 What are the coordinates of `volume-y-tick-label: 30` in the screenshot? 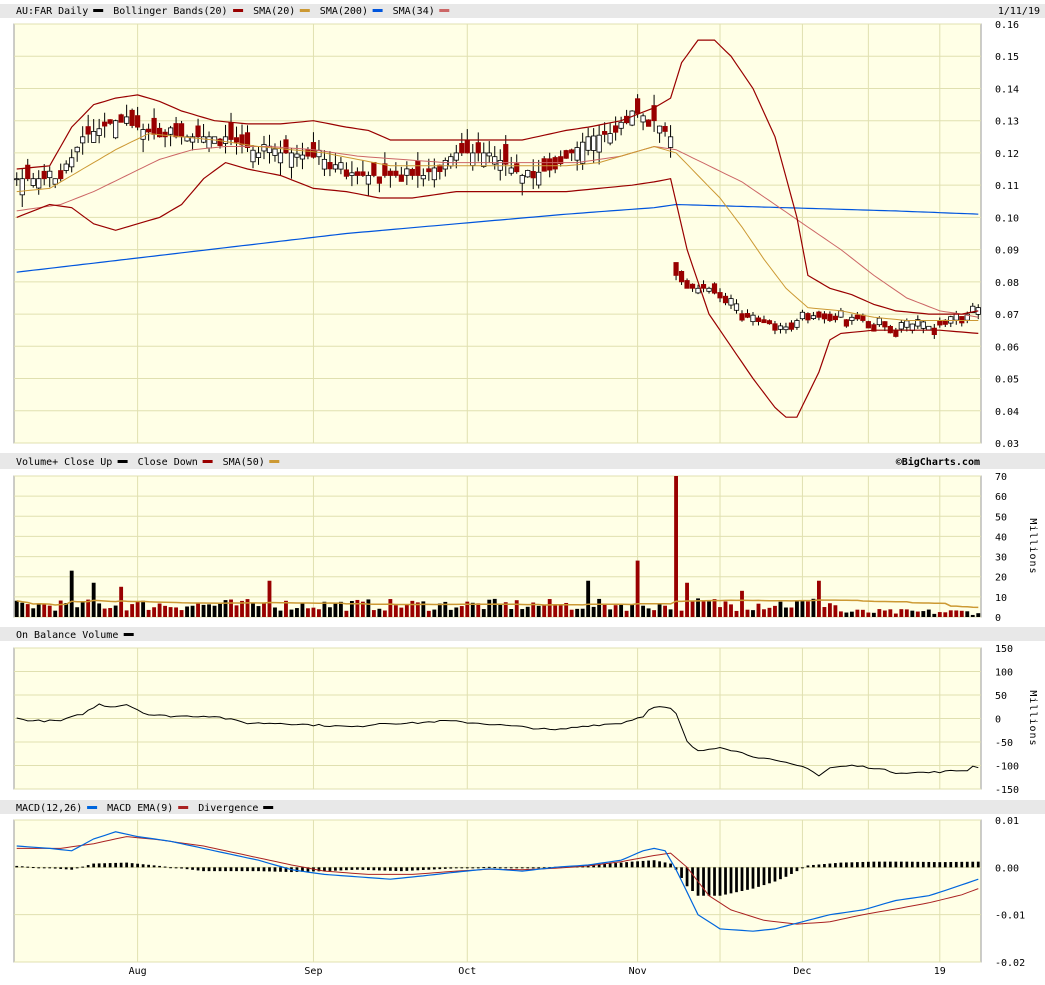 It's located at (1001, 558).